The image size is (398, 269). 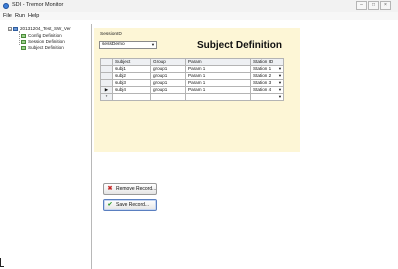 I want to click on new-row-marker: *, so click(x=106, y=97).